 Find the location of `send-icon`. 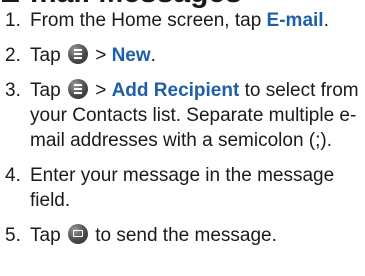

send-icon is located at coordinates (77, 234).